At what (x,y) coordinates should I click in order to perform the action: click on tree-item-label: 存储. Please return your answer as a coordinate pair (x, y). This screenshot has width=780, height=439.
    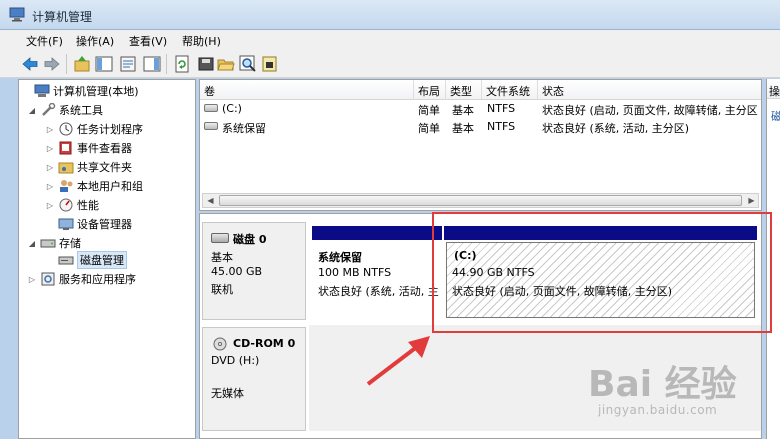
    Looking at the image, I should click on (70, 243).